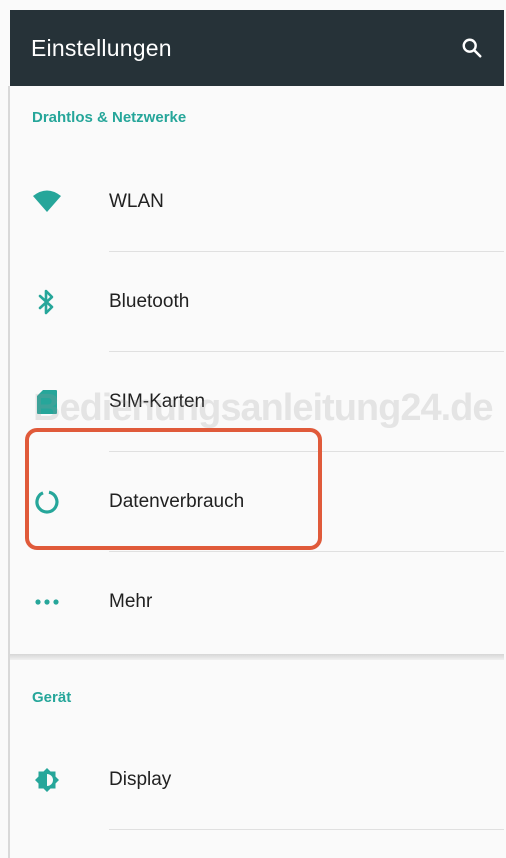  Describe the element at coordinates (257, 502) in the screenshot. I see `settings-item-data-usage: Datenverbrauch` at that location.